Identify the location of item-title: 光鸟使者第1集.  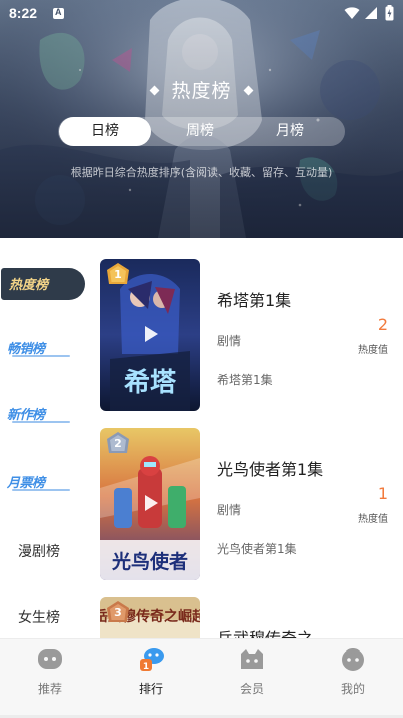
(270, 469).